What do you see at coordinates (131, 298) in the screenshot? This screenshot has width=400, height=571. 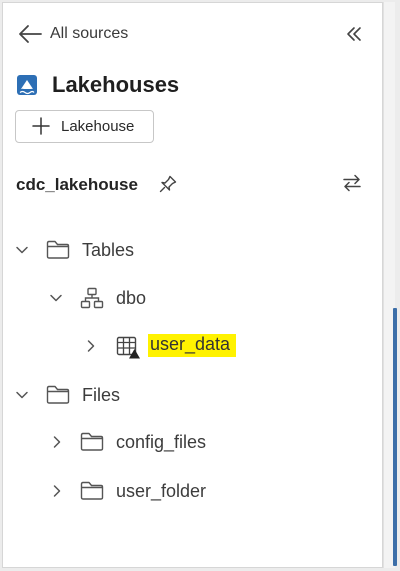 I see `tree-item-dbo: dbo` at bounding box center [131, 298].